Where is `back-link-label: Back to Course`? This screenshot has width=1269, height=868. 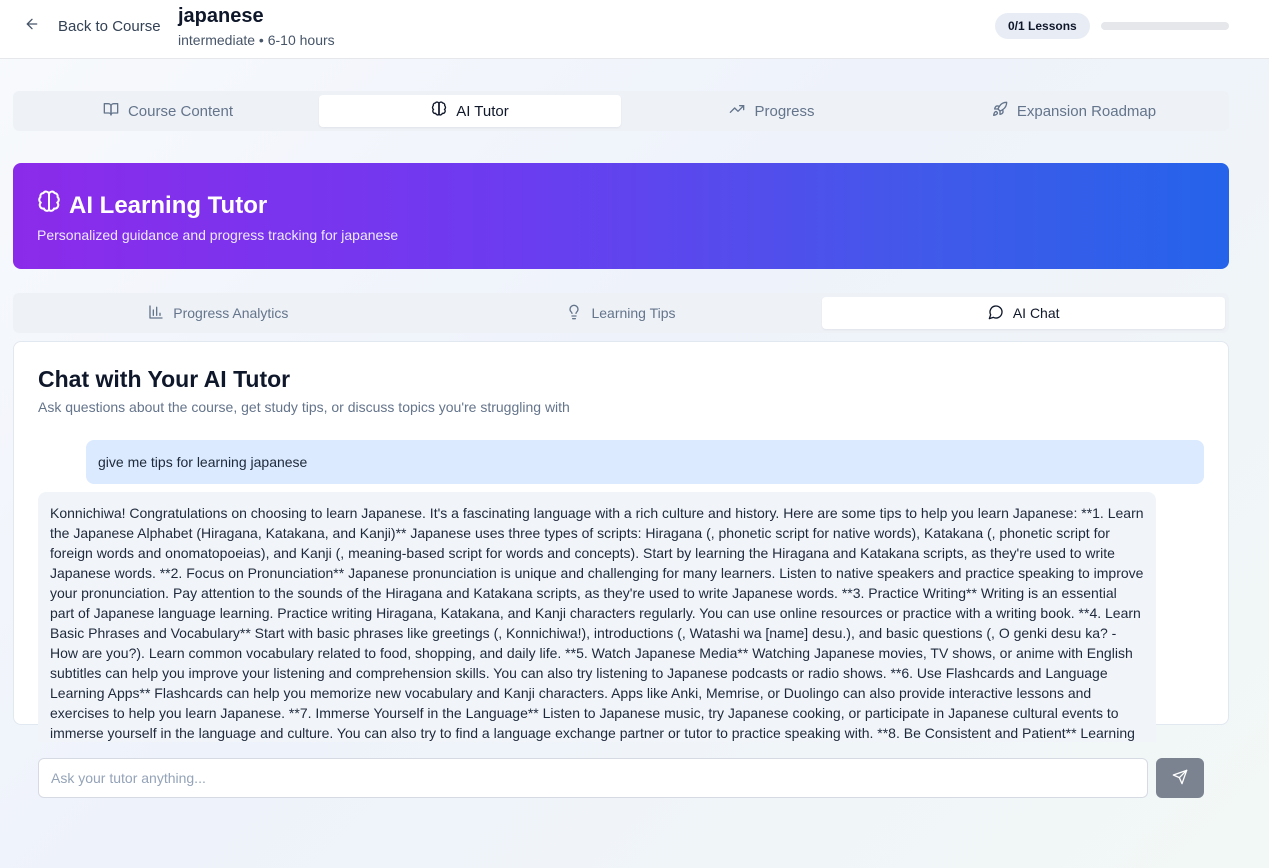 back-link-label: Back to Course is located at coordinates (109, 26).